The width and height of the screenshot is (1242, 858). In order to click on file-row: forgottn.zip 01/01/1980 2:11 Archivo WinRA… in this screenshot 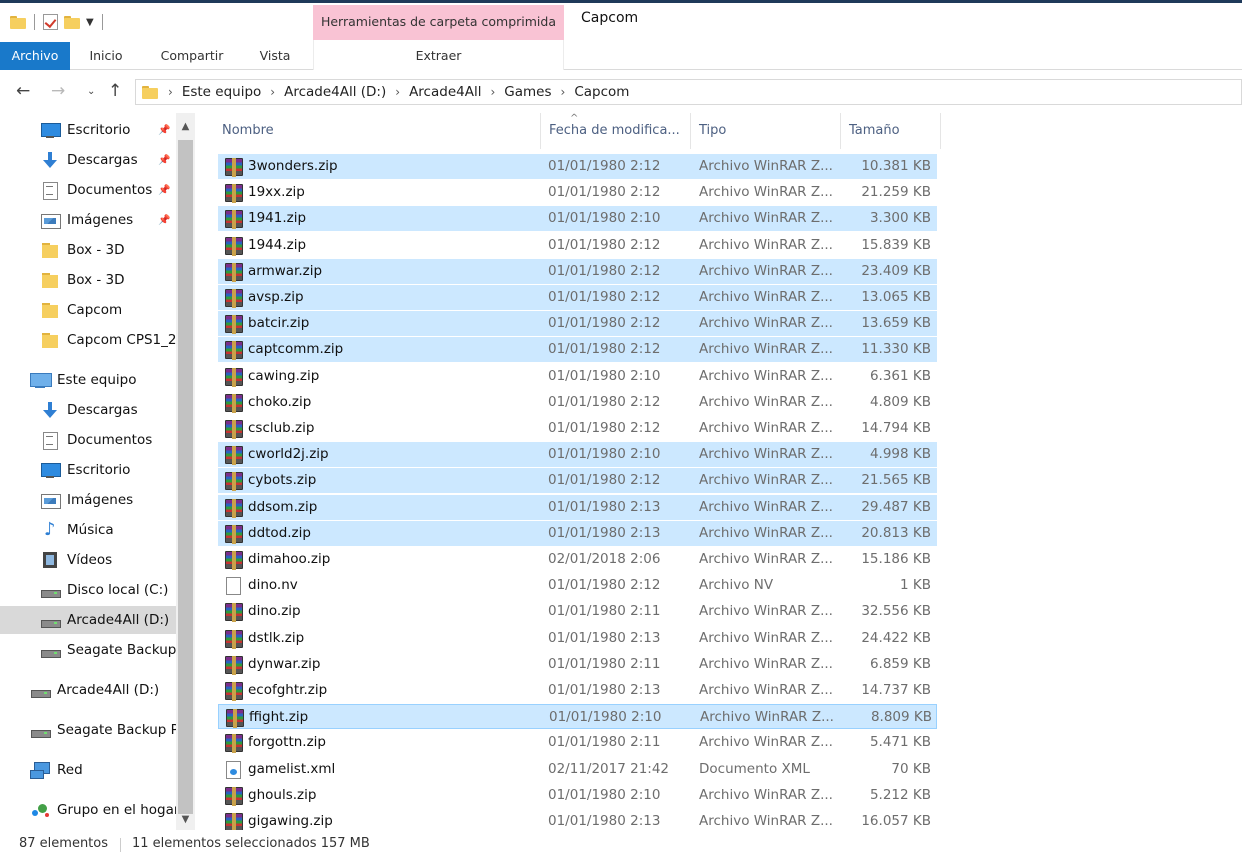, I will do `click(577, 742)`.